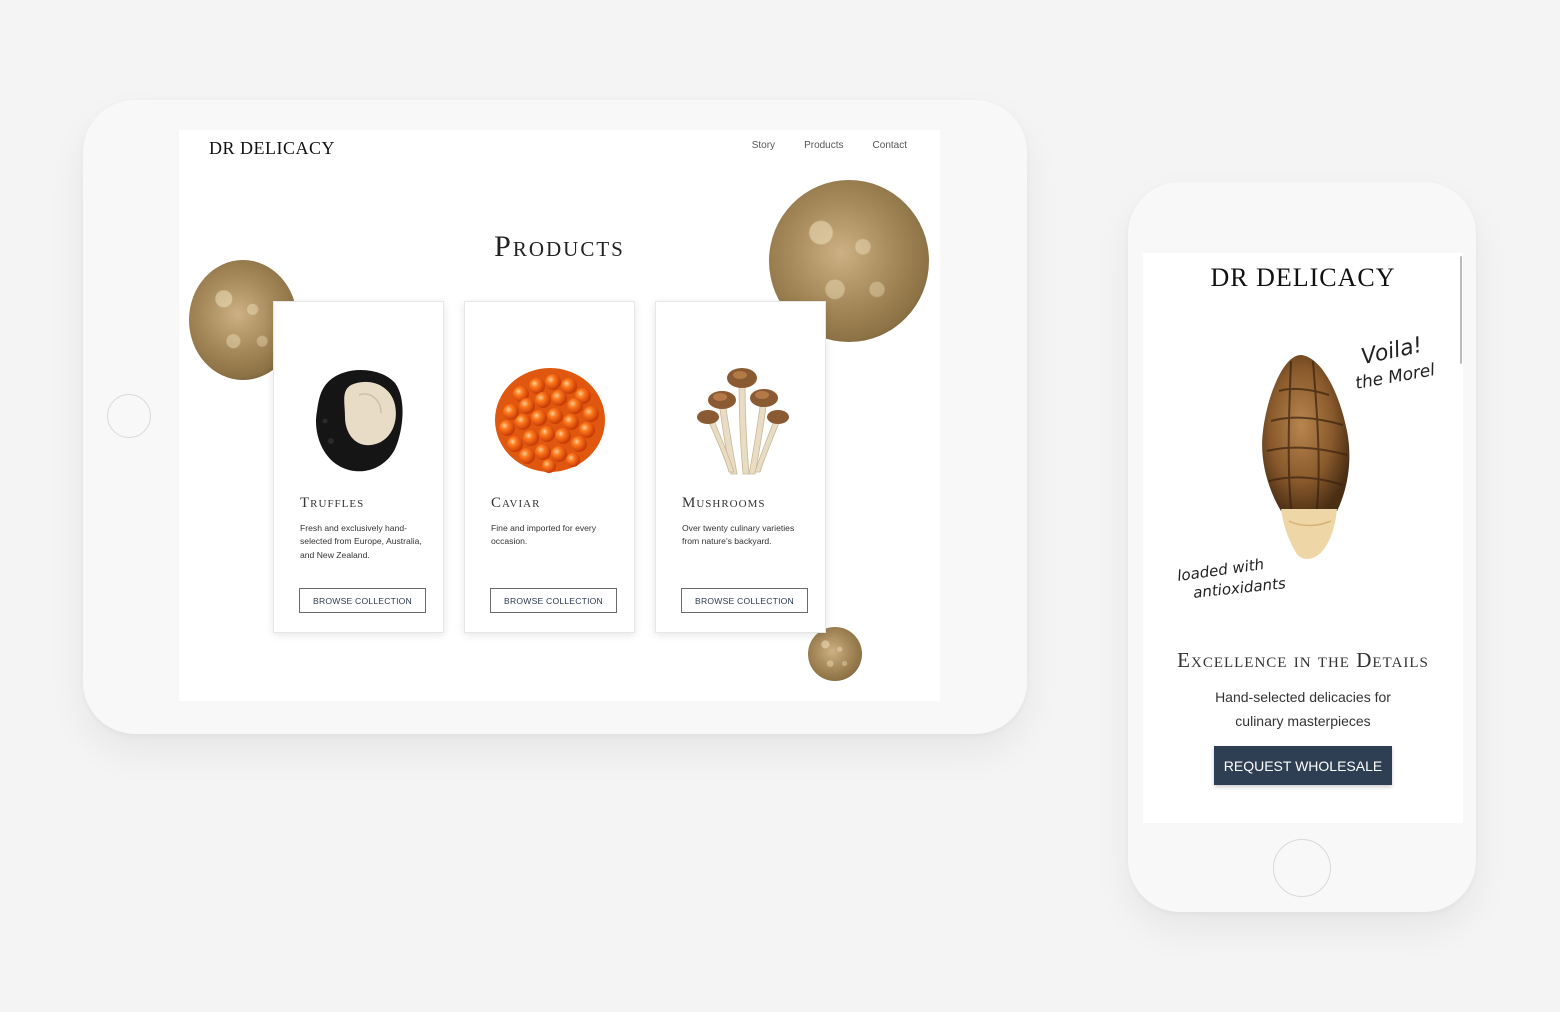 This screenshot has height=1012, width=1560. I want to click on nav-contact: Contact, so click(890, 145).